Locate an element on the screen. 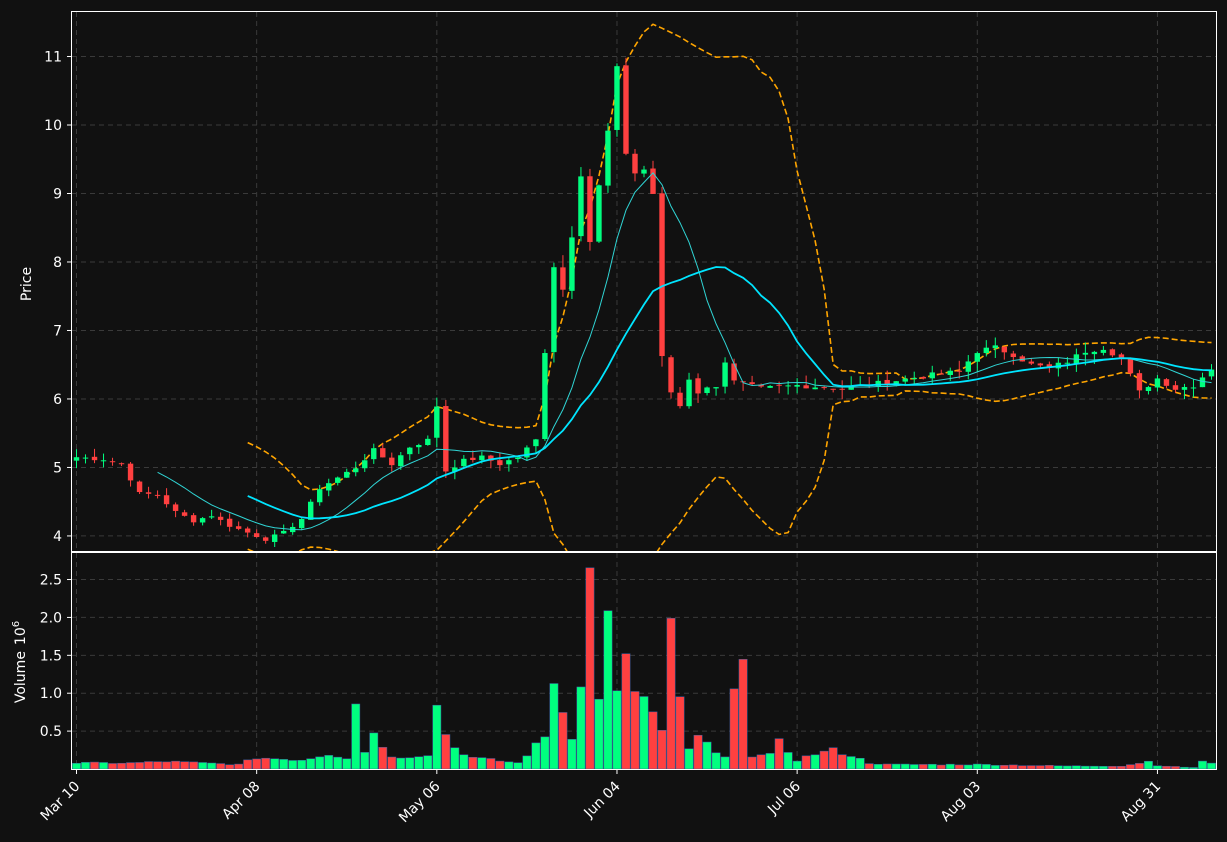 The height and width of the screenshot is (842, 1227). volume-axis-label: Volume106 is located at coordinates (20, 662).